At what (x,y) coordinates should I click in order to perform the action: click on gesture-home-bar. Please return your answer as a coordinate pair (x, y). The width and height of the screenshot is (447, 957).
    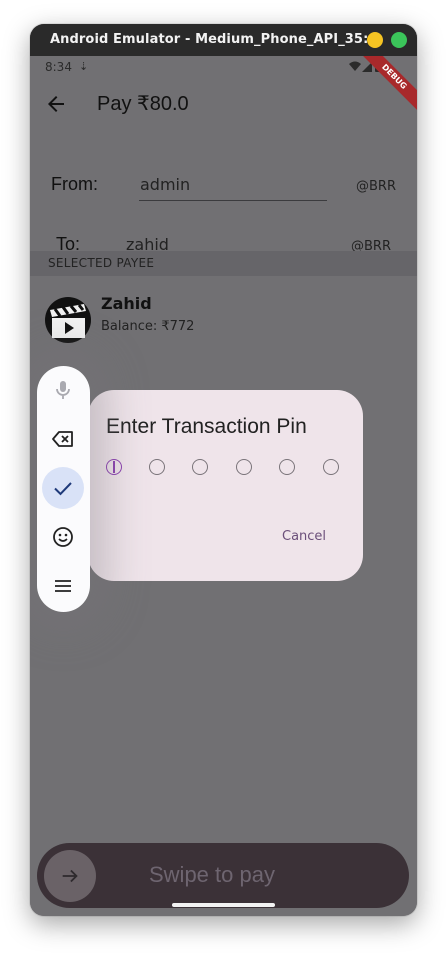
    Looking at the image, I should click on (223, 905).